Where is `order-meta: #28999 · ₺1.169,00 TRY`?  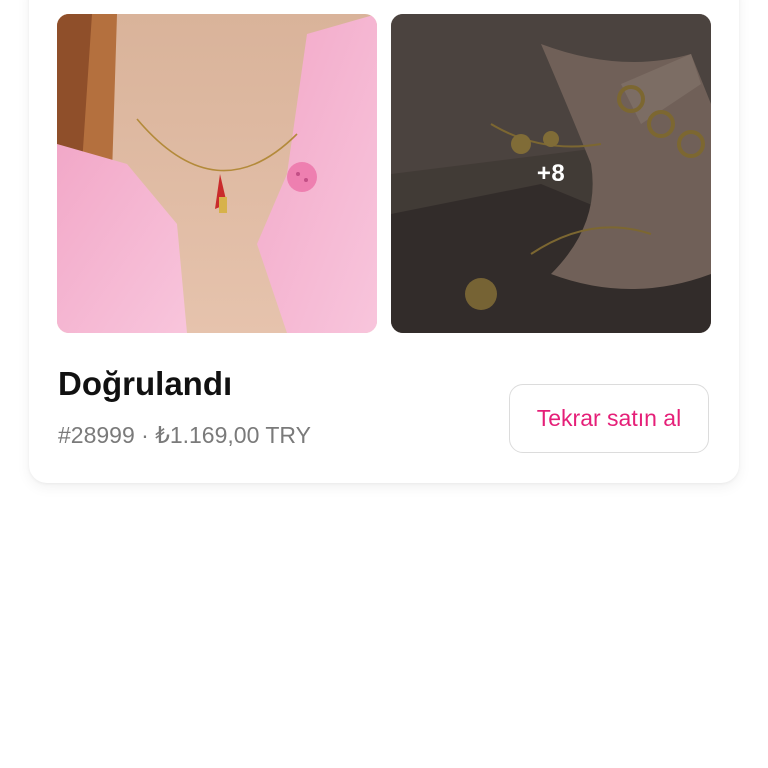
order-meta: #28999 · ₺1.169,00 TRY is located at coordinates (184, 435).